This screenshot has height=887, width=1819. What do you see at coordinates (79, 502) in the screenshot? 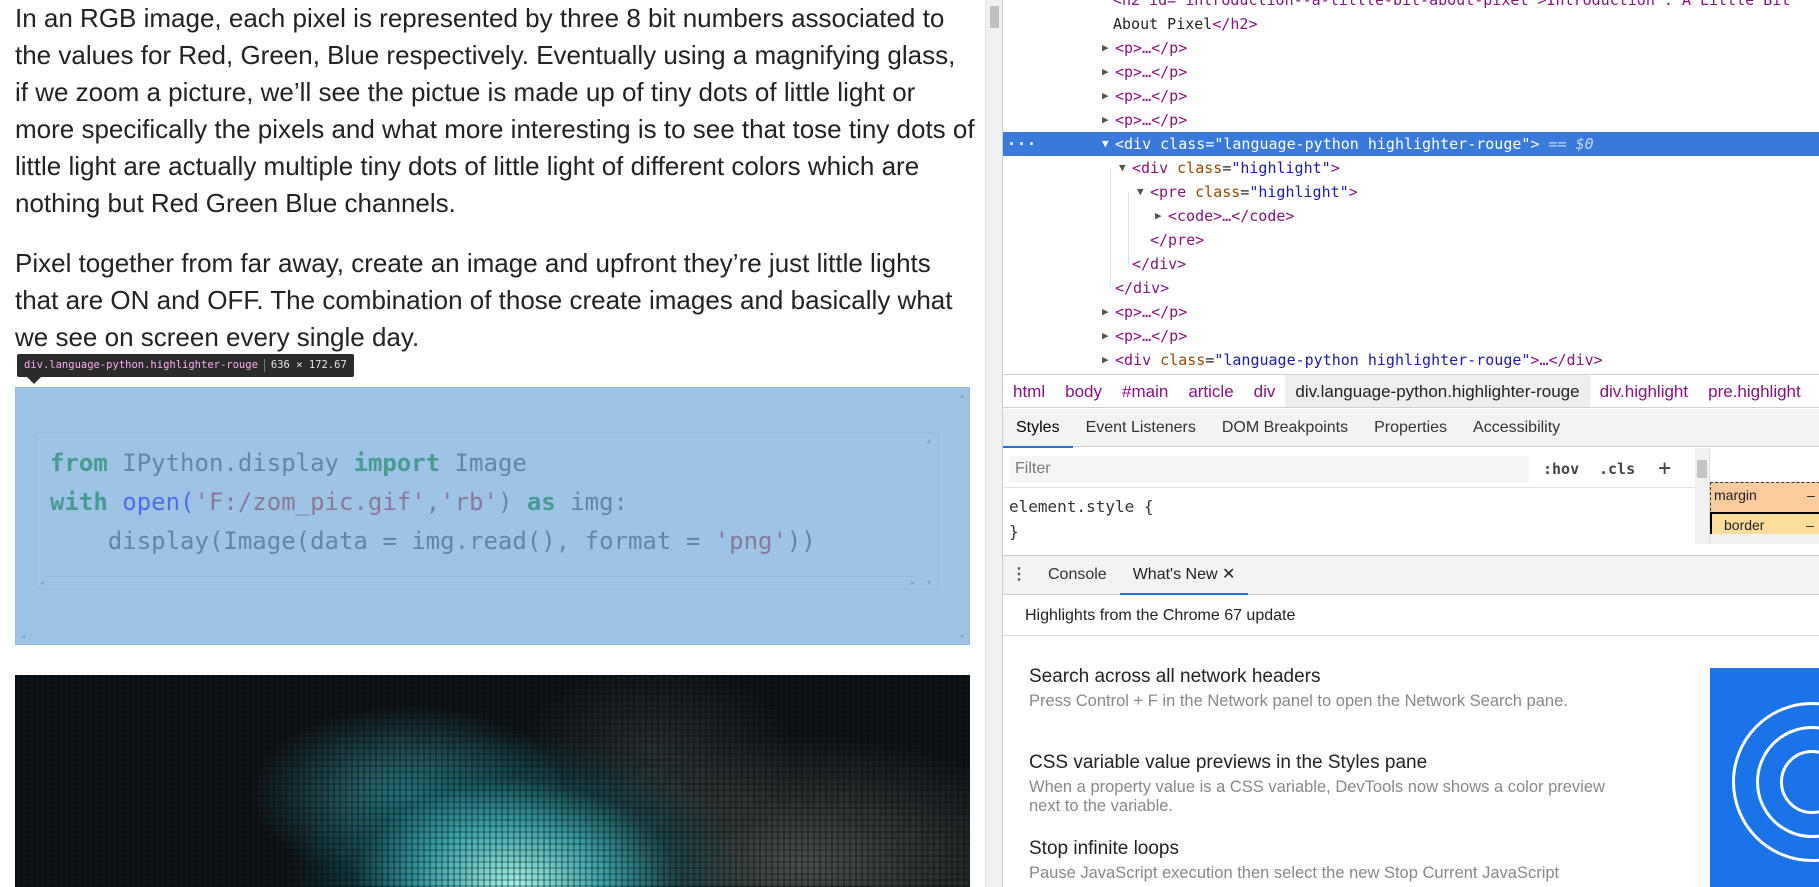
I see `code-keyword: with` at bounding box center [79, 502].